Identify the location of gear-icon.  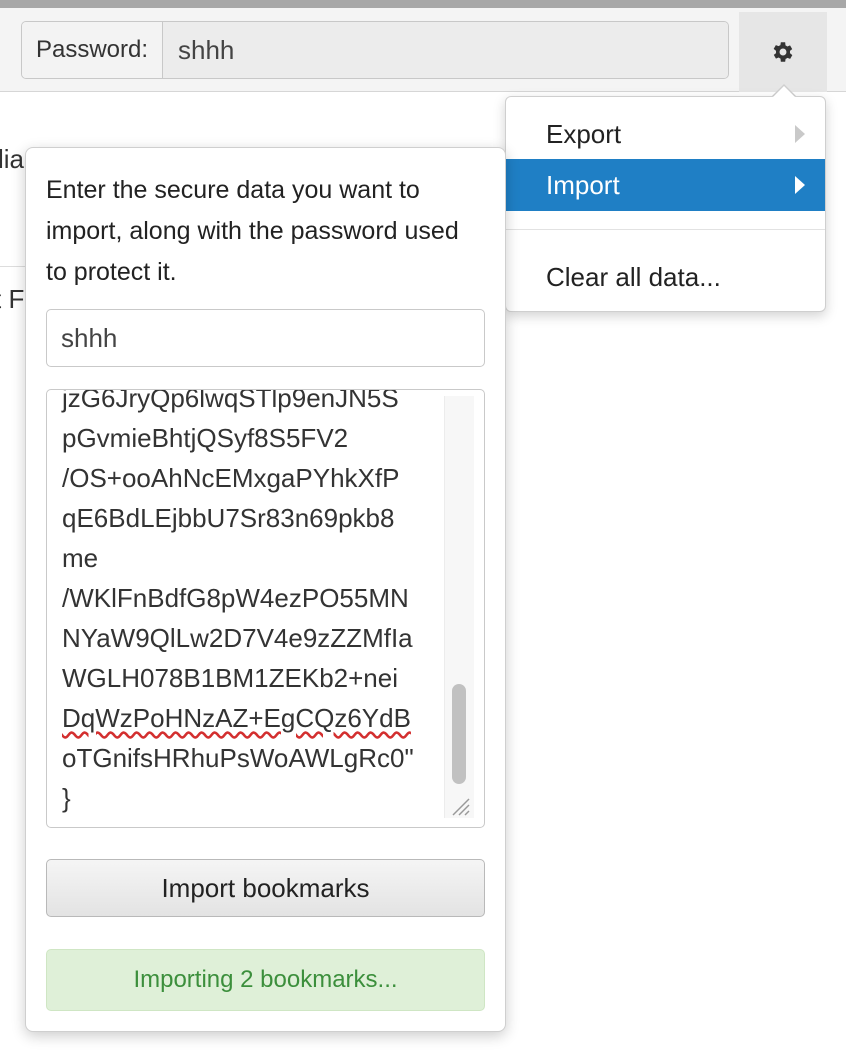
(783, 52).